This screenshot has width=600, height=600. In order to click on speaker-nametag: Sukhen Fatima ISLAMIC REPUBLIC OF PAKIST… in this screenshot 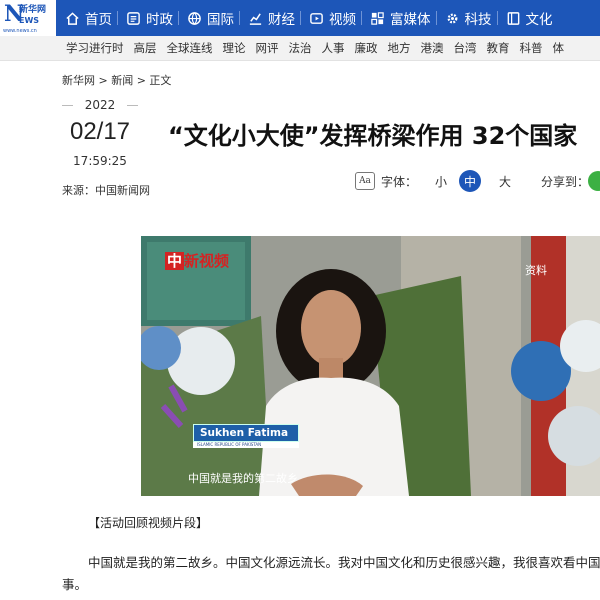, I will do `click(246, 436)`.